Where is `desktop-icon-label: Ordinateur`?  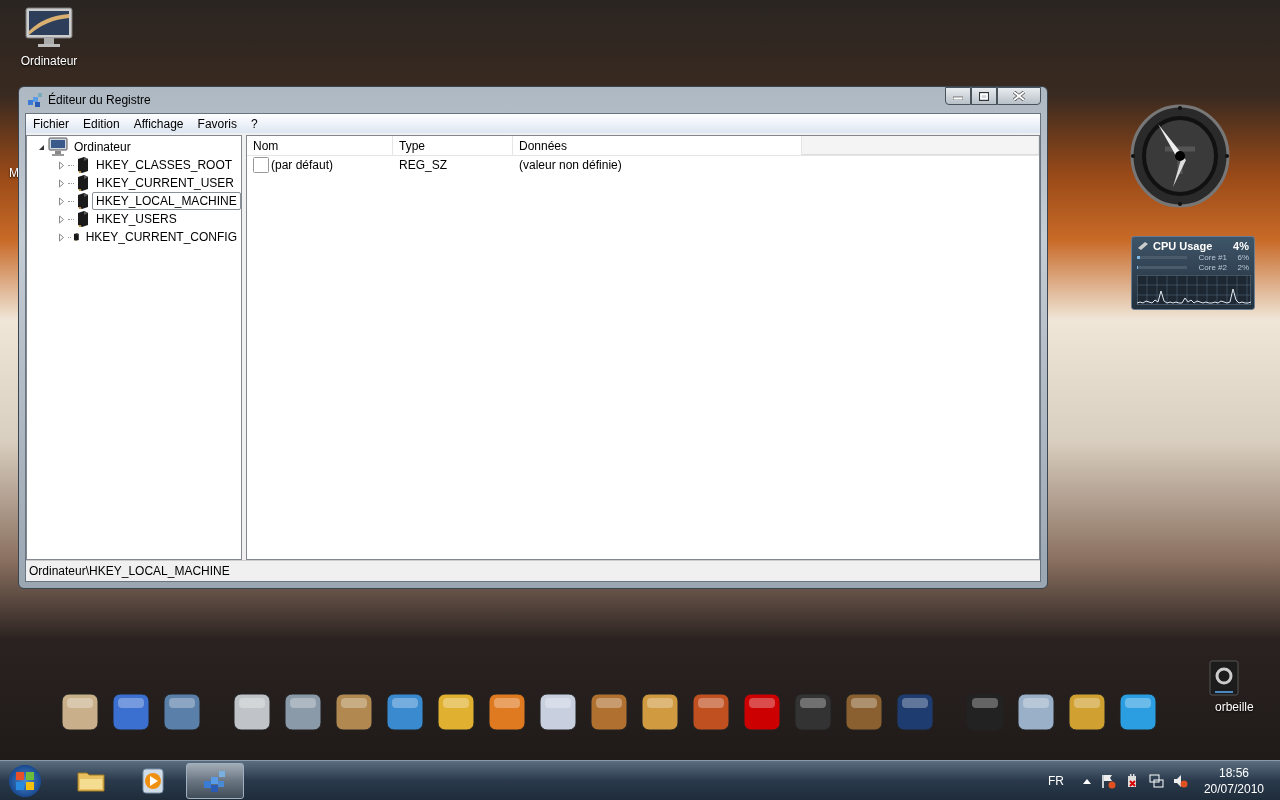 desktop-icon-label: Ordinateur is located at coordinates (49, 61).